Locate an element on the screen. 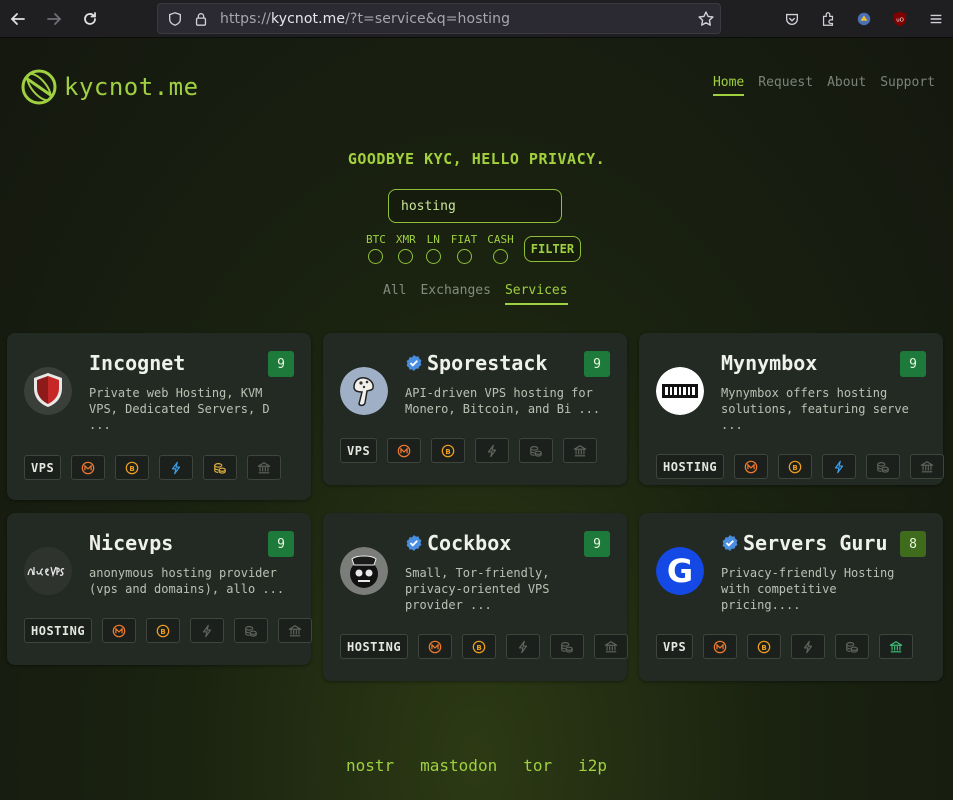  reload-icon is located at coordinates (90, 18).